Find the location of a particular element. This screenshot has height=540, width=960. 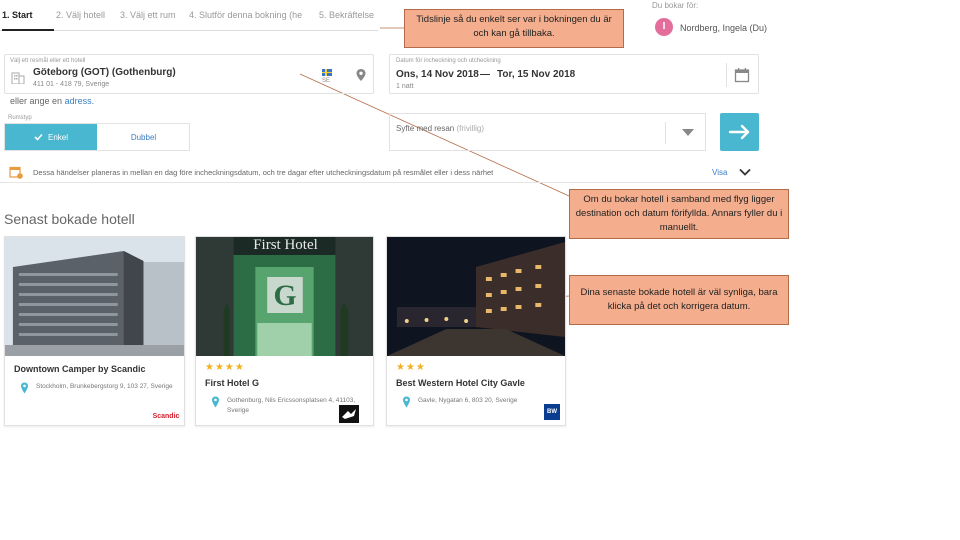

calendar-divider is located at coordinates (726, 75).